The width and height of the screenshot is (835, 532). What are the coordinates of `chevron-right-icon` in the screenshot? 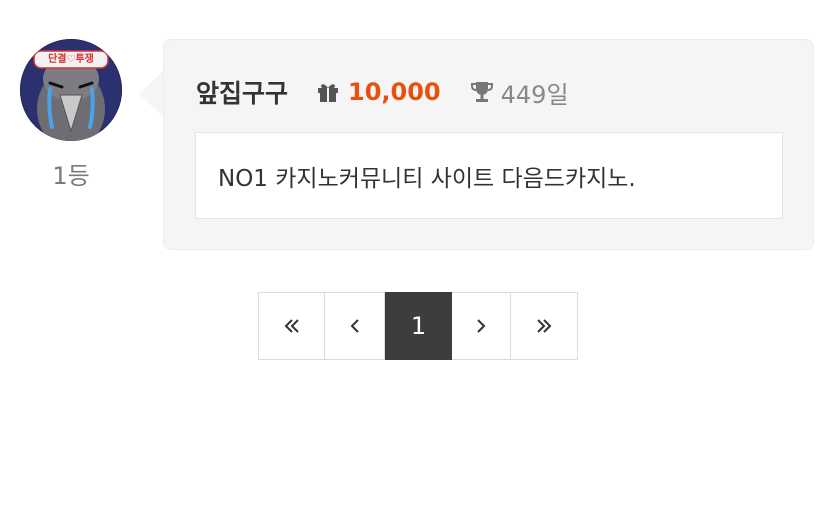 It's located at (481, 326).